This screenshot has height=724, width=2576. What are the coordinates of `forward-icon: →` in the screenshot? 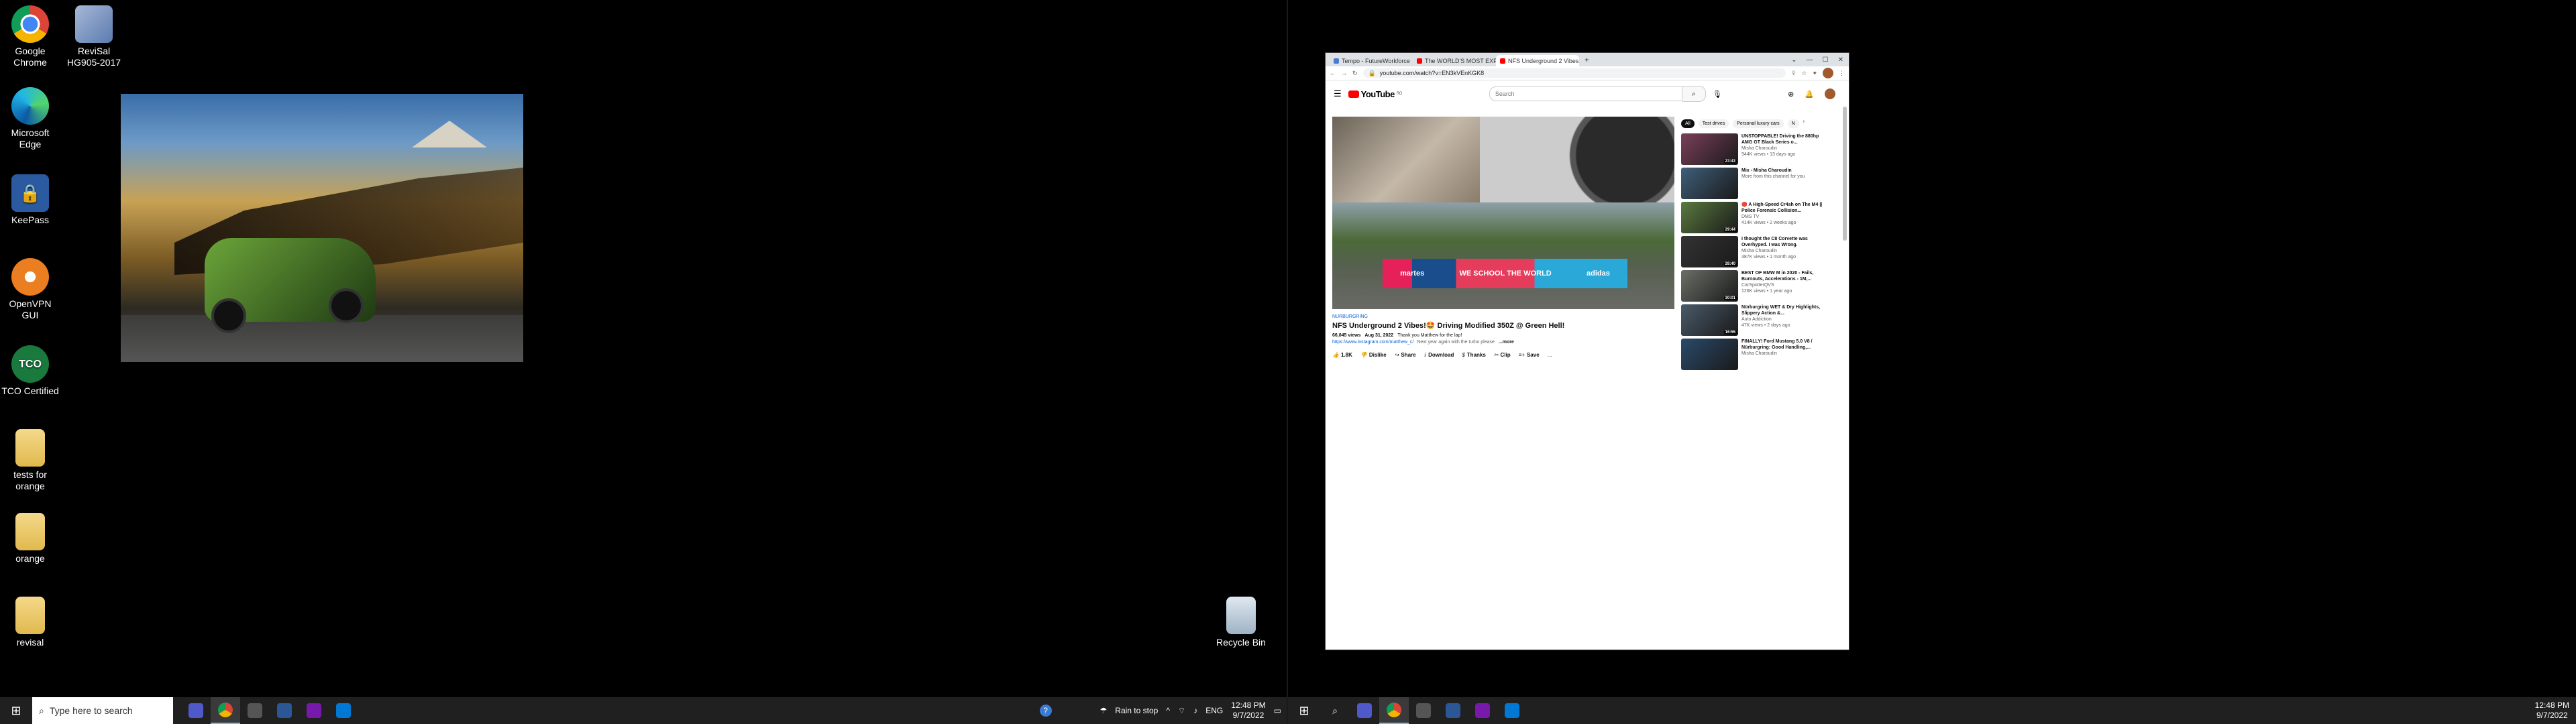 It's located at (1344, 73).